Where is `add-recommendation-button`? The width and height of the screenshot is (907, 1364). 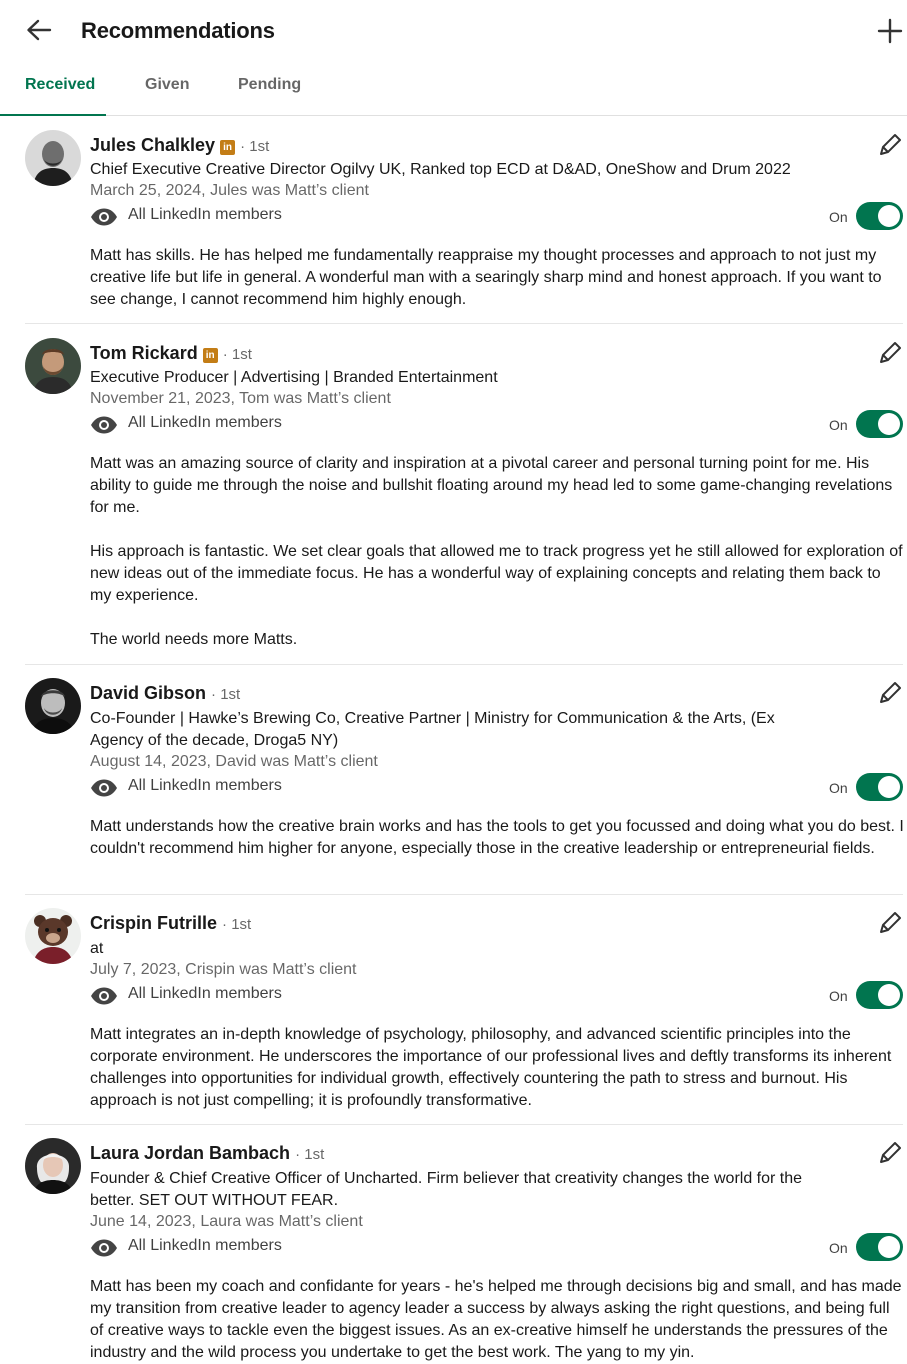 add-recommendation-button is located at coordinates (890, 31).